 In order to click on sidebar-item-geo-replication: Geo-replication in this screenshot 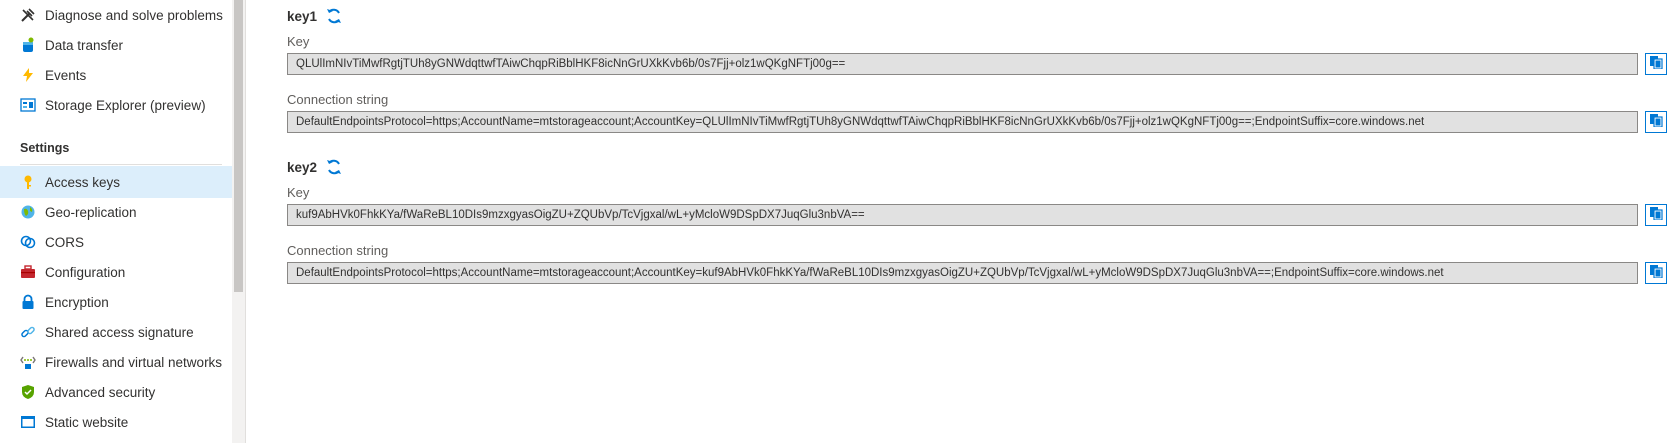, I will do `click(122, 212)`.